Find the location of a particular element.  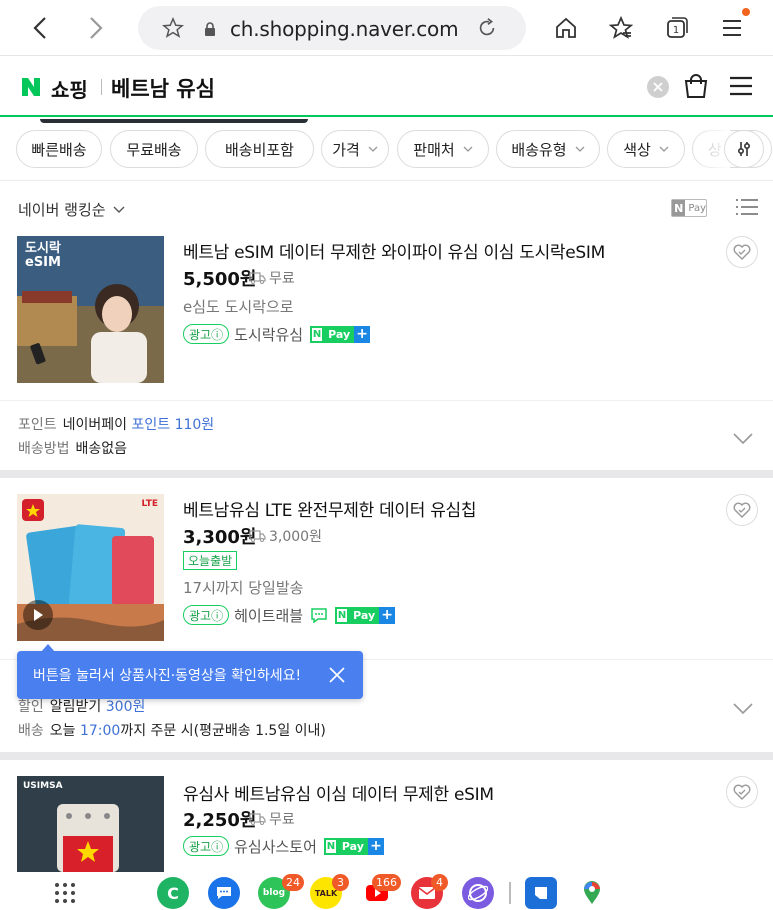

delivery-value: 배송없음 is located at coordinates (101, 449).